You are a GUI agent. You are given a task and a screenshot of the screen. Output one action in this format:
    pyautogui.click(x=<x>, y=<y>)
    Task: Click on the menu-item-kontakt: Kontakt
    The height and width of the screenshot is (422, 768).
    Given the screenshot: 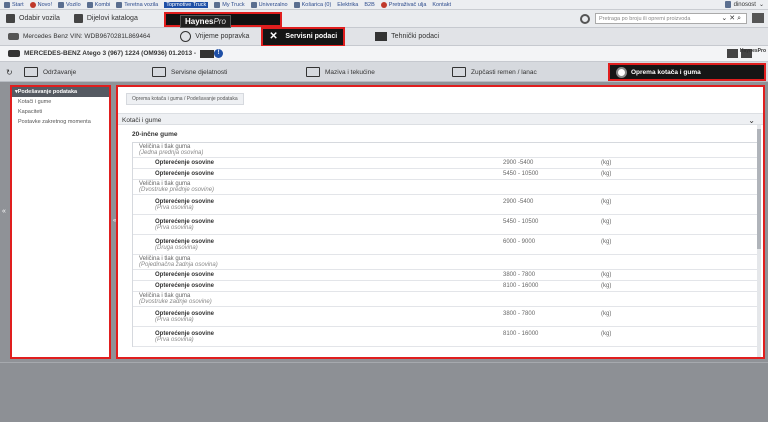 What is the action you would take?
    pyautogui.click(x=441, y=5)
    